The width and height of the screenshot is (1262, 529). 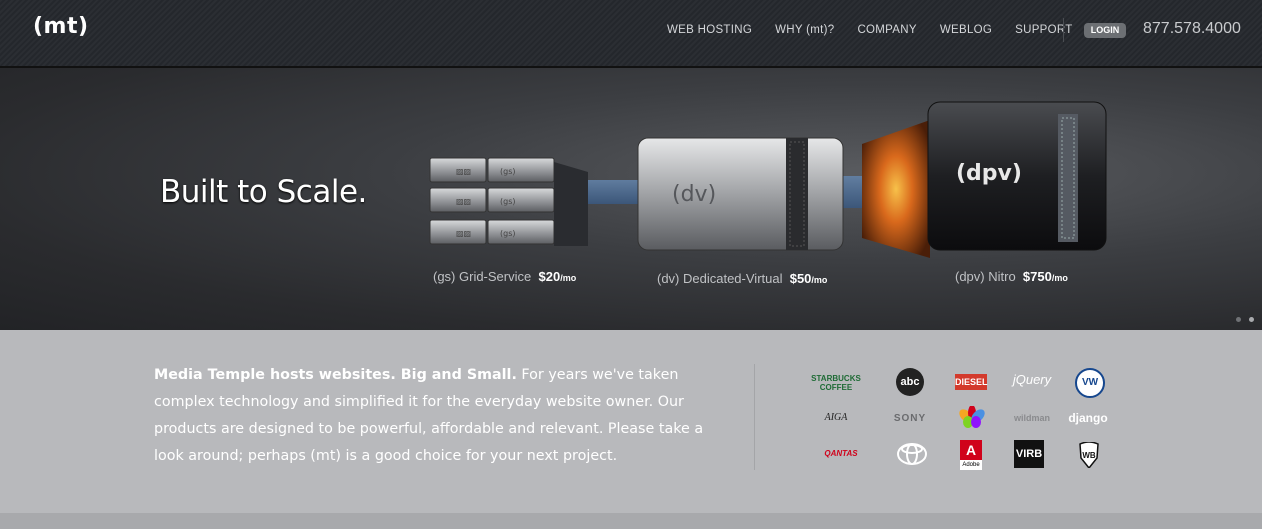 I want to click on svg-text: WB, so click(x=1089, y=455).